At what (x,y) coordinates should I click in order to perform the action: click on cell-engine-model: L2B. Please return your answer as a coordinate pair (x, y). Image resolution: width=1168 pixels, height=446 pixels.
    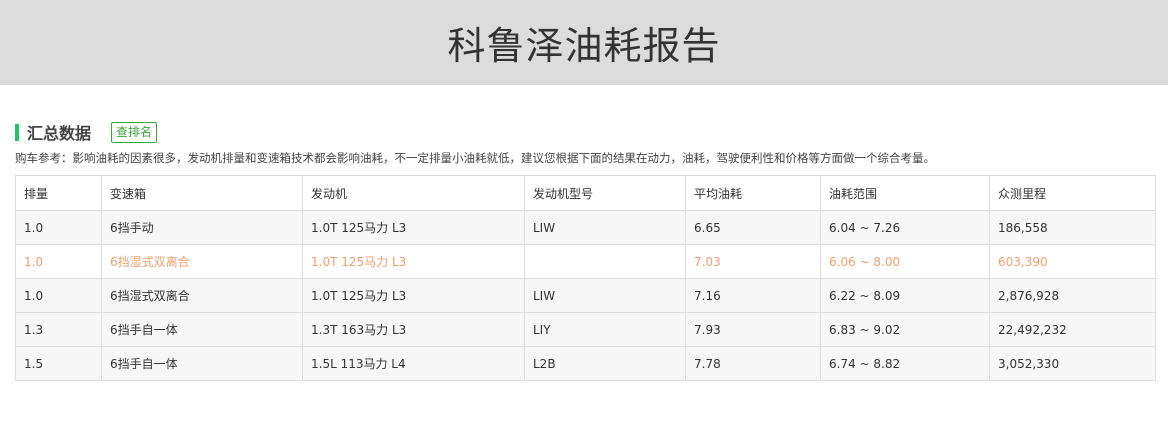
    Looking at the image, I should click on (605, 363).